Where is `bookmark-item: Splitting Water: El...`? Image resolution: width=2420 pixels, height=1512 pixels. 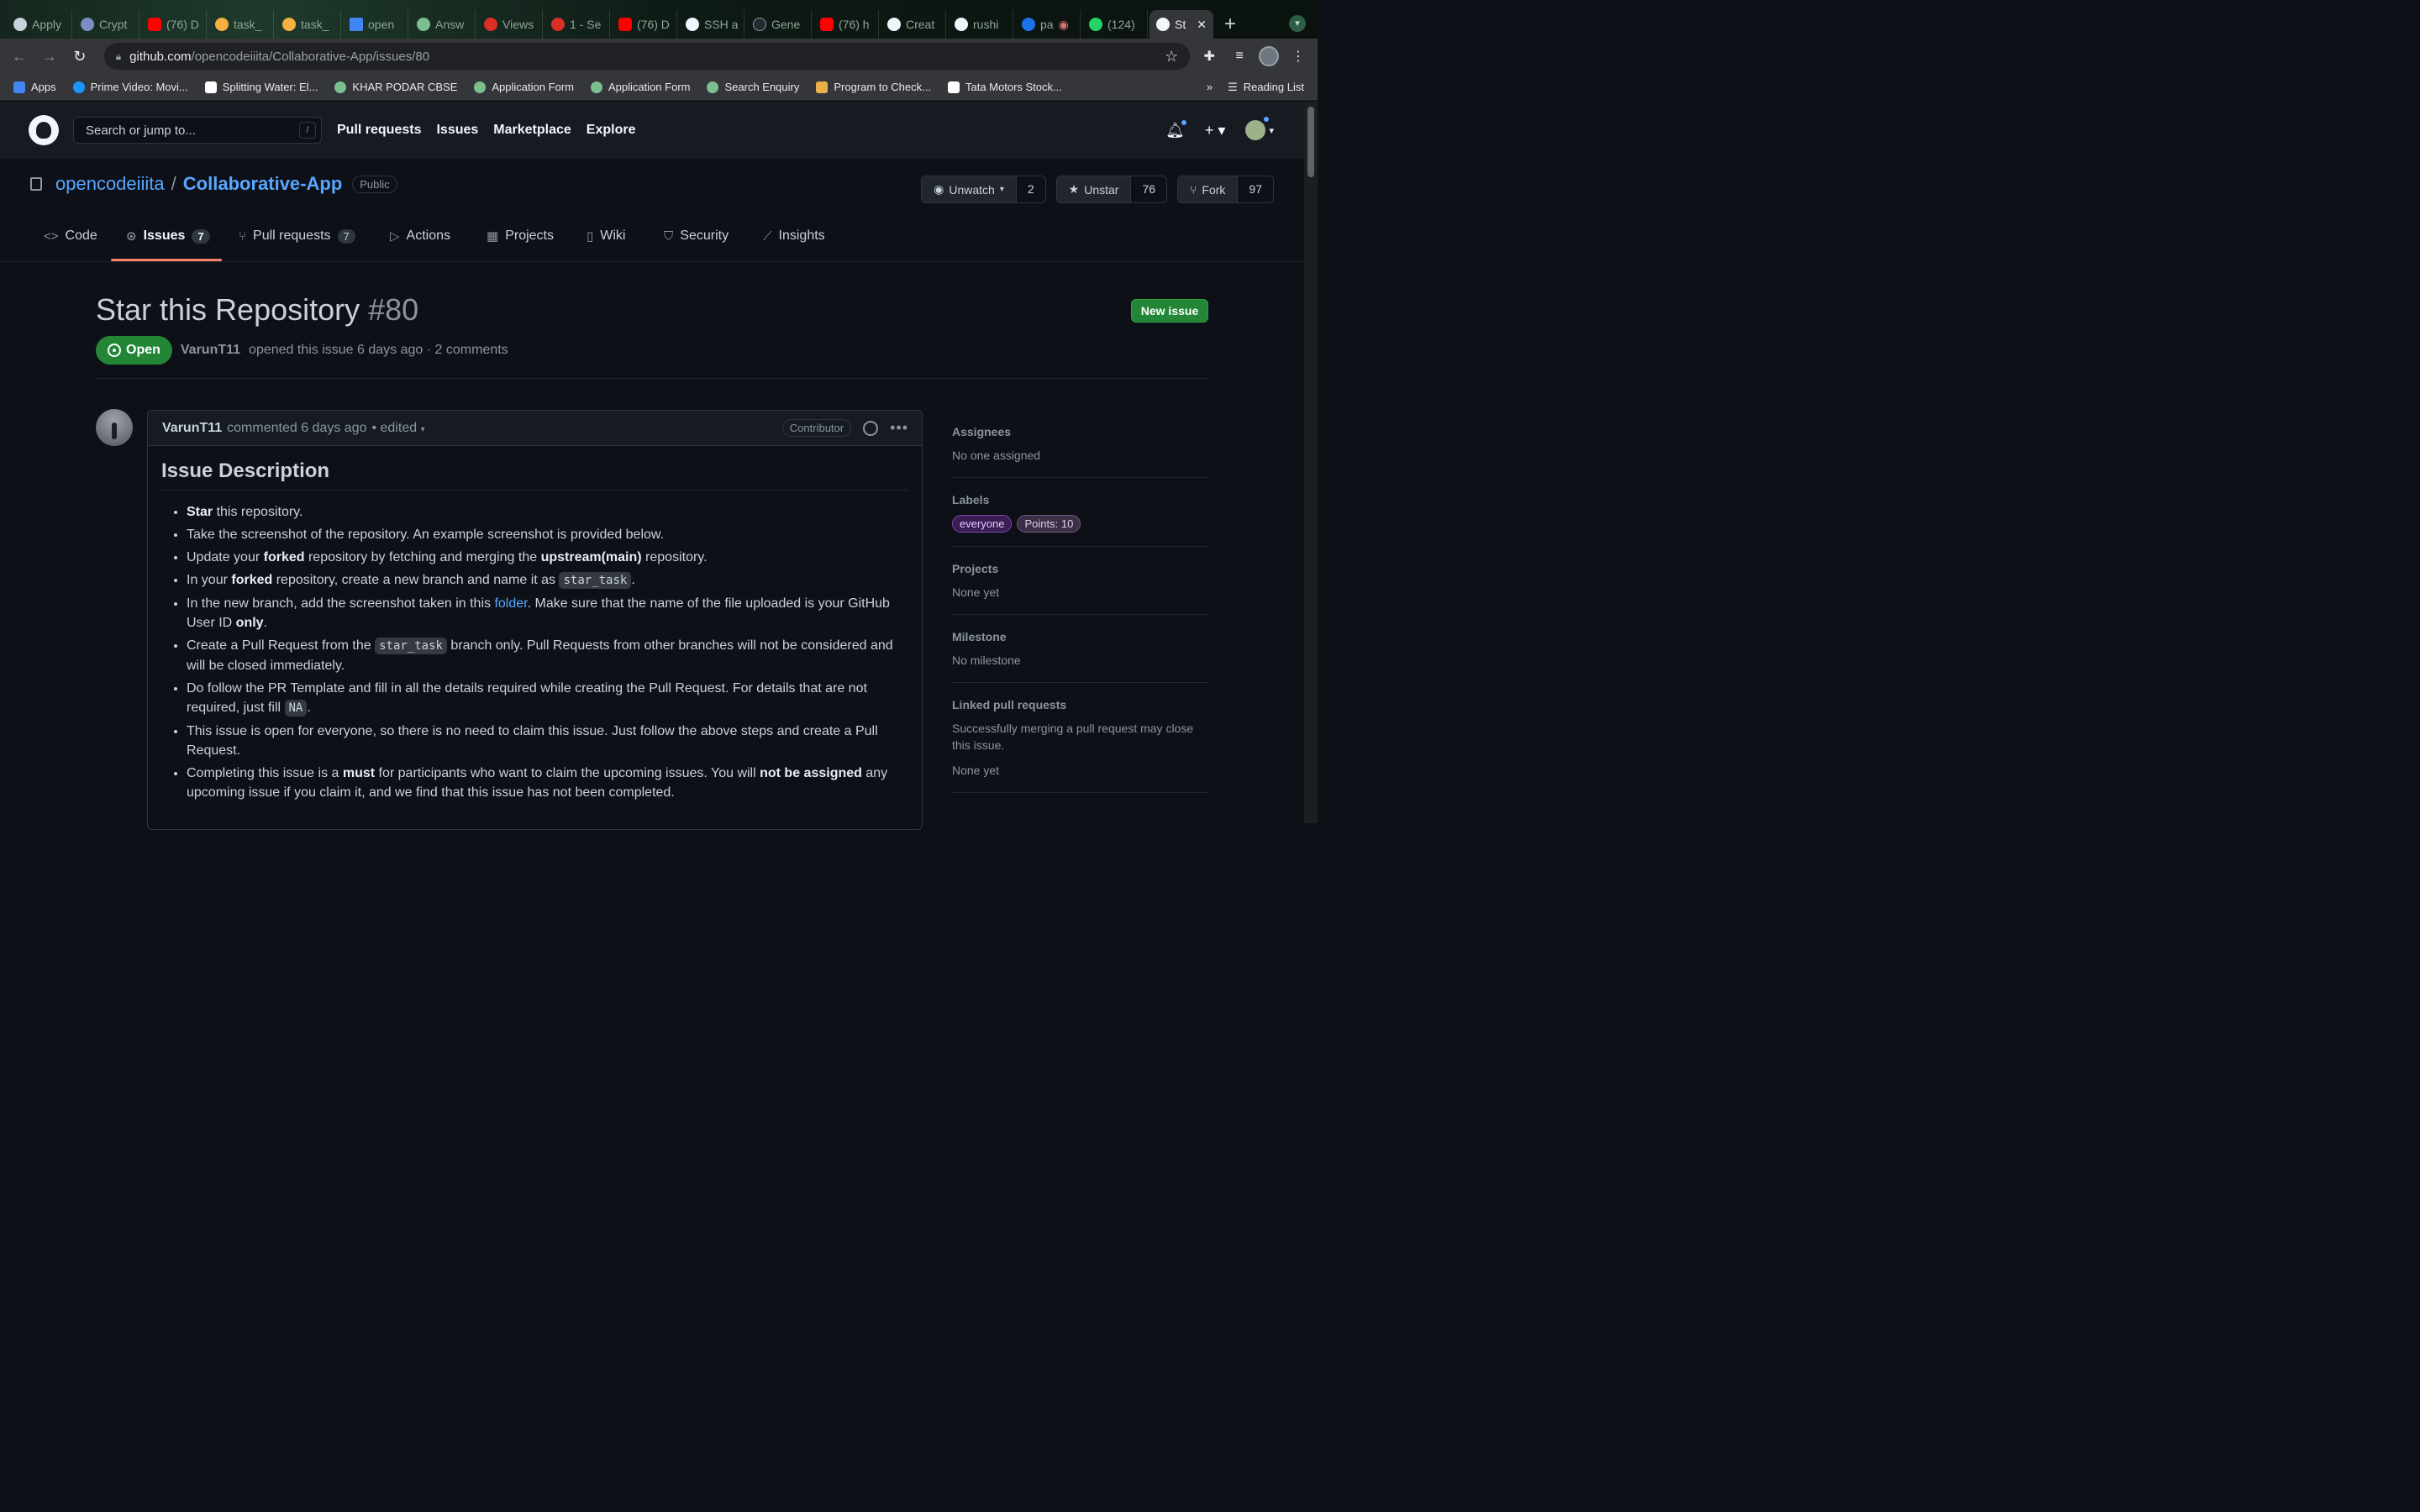 bookmark-item: Splitting Water: El... is located at coordinates (261, 87).